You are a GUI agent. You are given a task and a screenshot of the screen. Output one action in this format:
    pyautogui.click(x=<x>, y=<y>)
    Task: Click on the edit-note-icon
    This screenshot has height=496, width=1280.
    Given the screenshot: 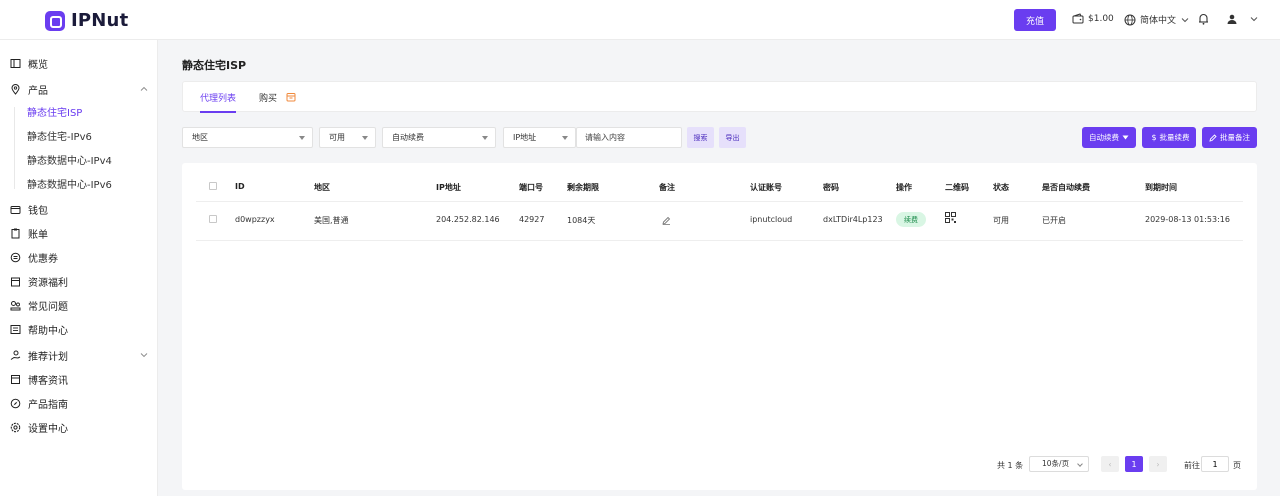 What is the action you would take?
    pyautogui.click(x=666, y=220)
    